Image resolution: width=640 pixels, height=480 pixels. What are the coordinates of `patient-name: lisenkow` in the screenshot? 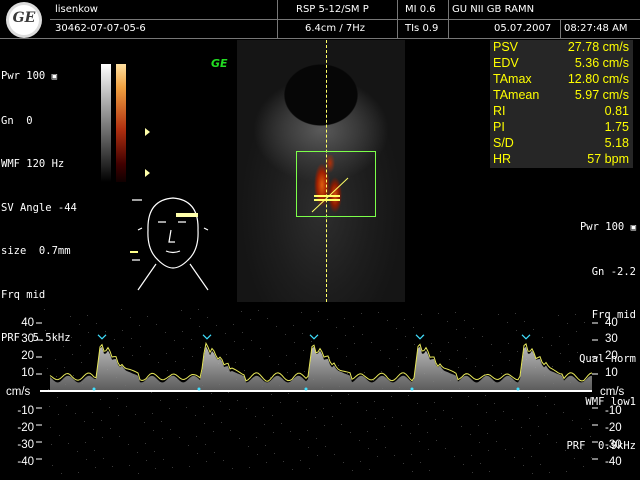 It's located at (76, 9).